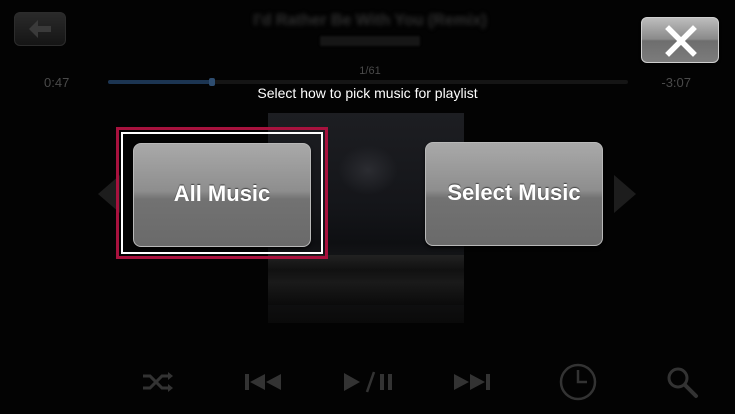 The width and height of the screenshot is (735, 414). What do you see at coordinates (368, 82) in the screenshot?
I see `progress-bar` at bounding box center [368, 82].